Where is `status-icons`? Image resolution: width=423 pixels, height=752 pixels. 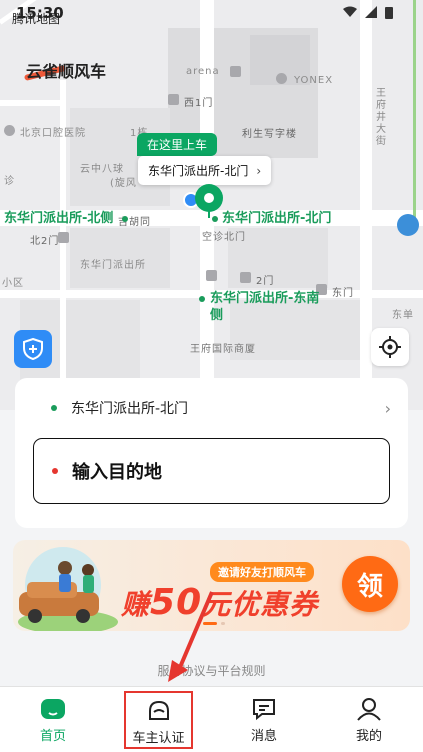 status-icons is located at coordinates (368, 12).